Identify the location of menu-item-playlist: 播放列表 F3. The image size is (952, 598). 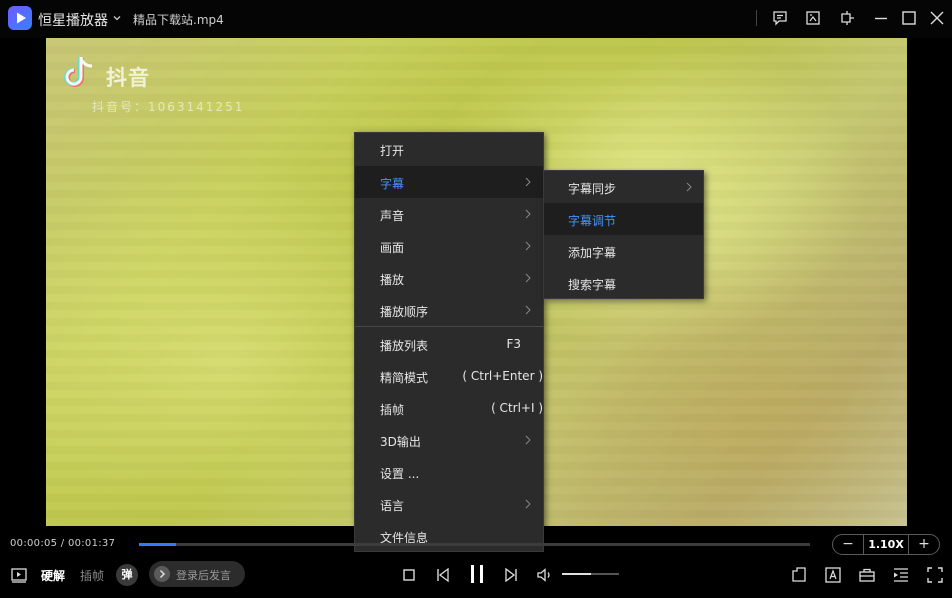
(449, 344).